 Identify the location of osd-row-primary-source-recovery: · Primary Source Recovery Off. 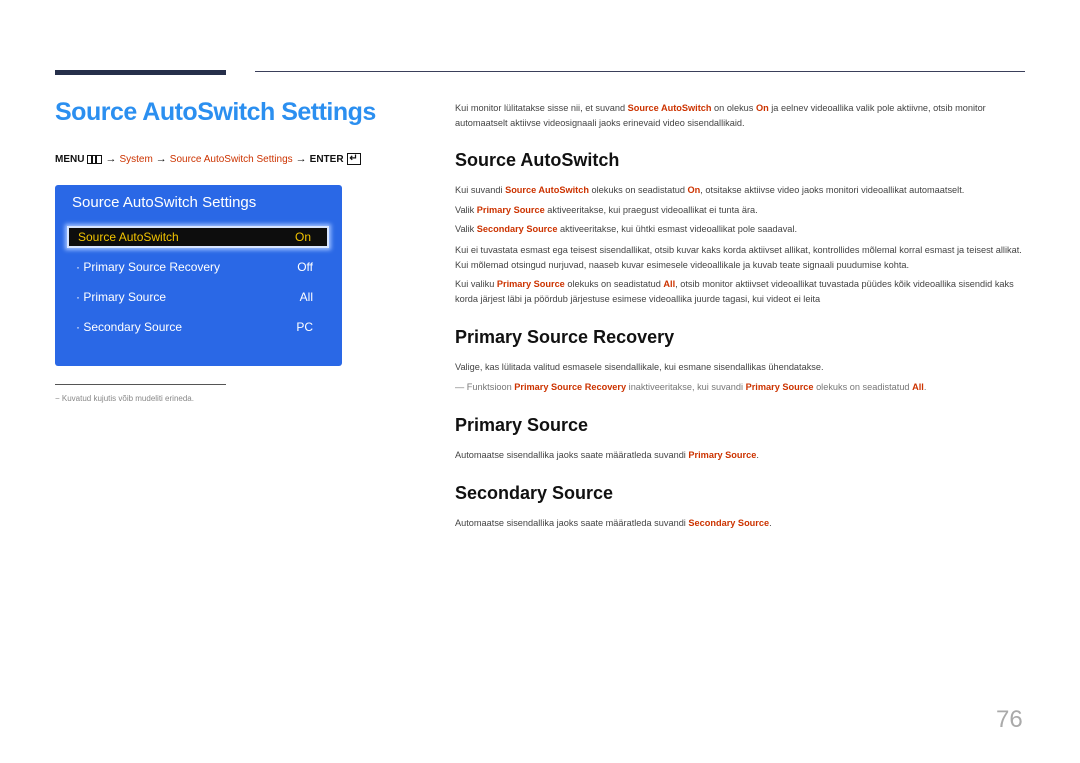
(198, 267).